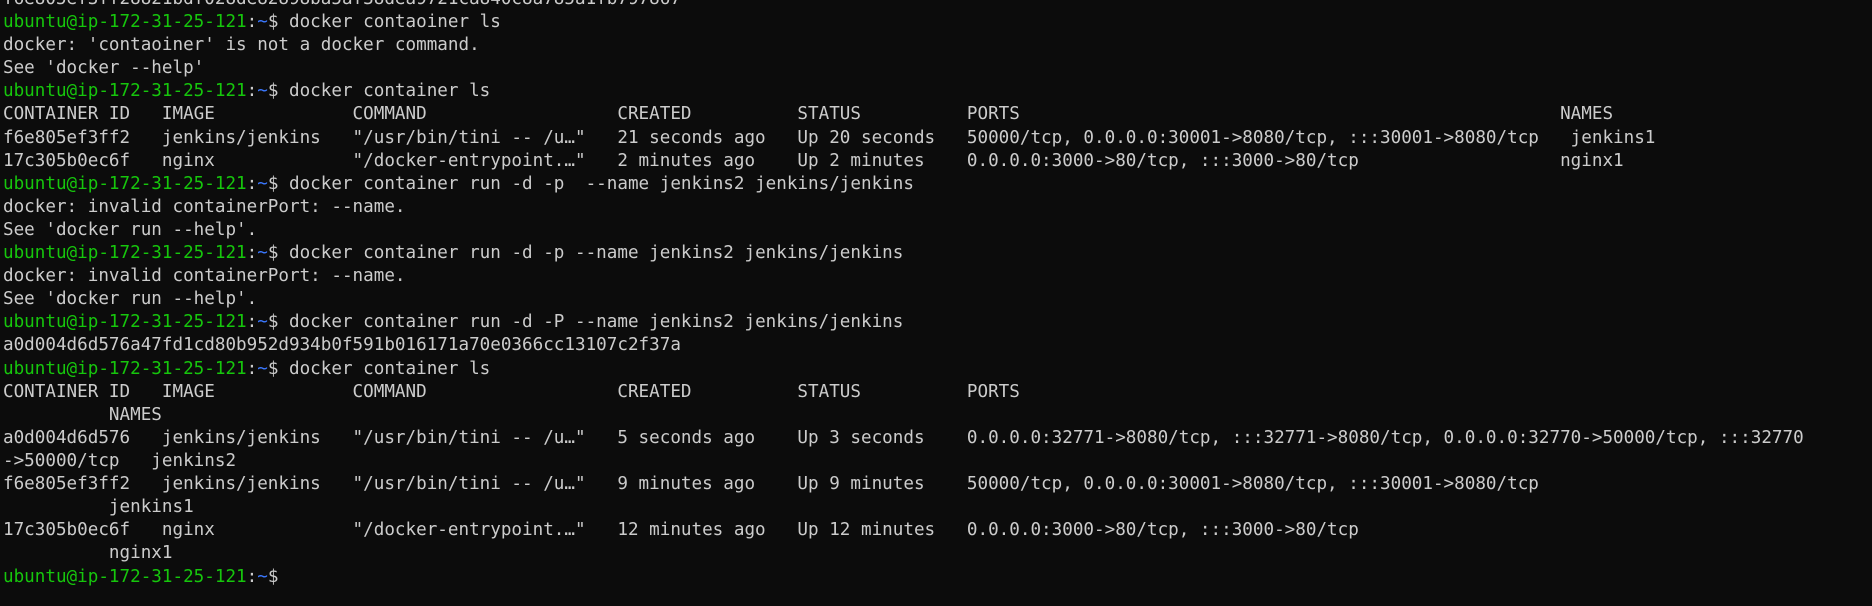 The height and width of the screenshot is (606, 1872). What do you see at coordinates (937, 576) in the screenshot?
I see `command-line: ubuntu@ip-172-31-25-121:~$` at bounding box center [937, 576].